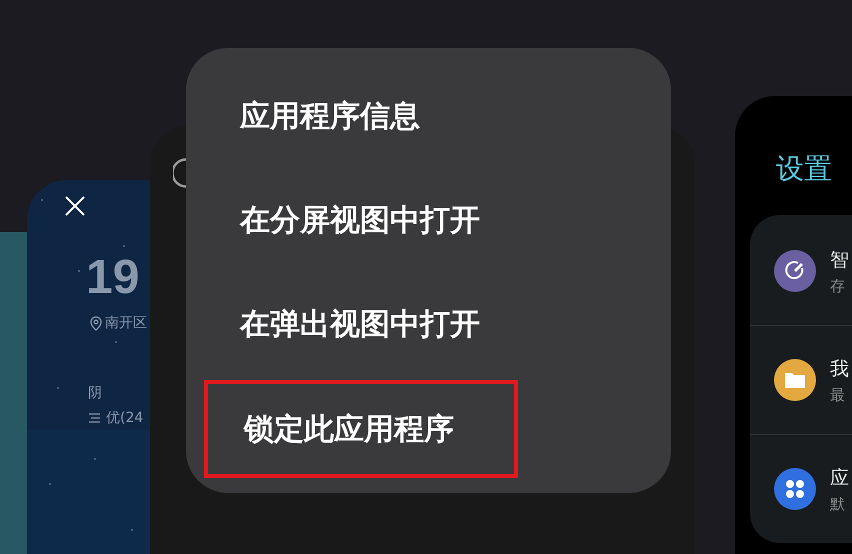 The width and height of the screenshot is (852, 554). What do you see at coordinates (838, 395) in the screenshot?
I see `setting-subtitle: 最` at bounding box center [838, 395].